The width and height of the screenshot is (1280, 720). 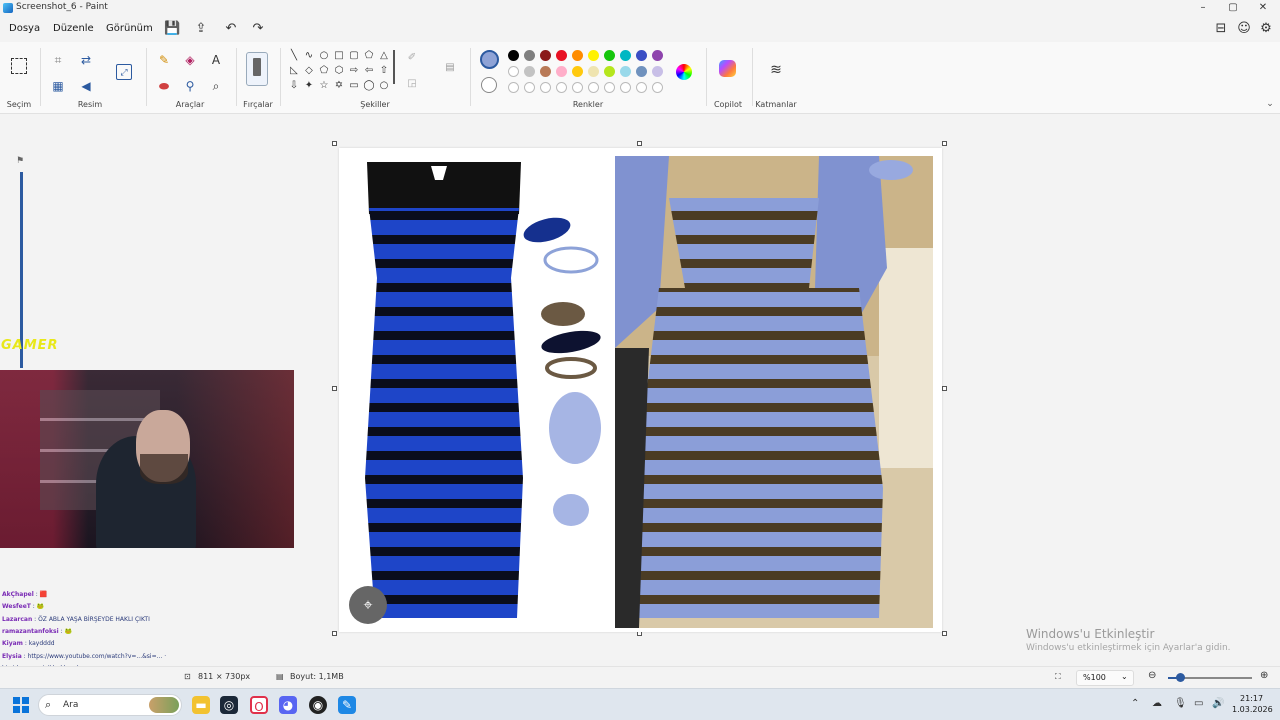 What do you see at coordinates (776, 70) in the screenshot?
I see `layers-icon: ≋` at bounding box center [776, 70].